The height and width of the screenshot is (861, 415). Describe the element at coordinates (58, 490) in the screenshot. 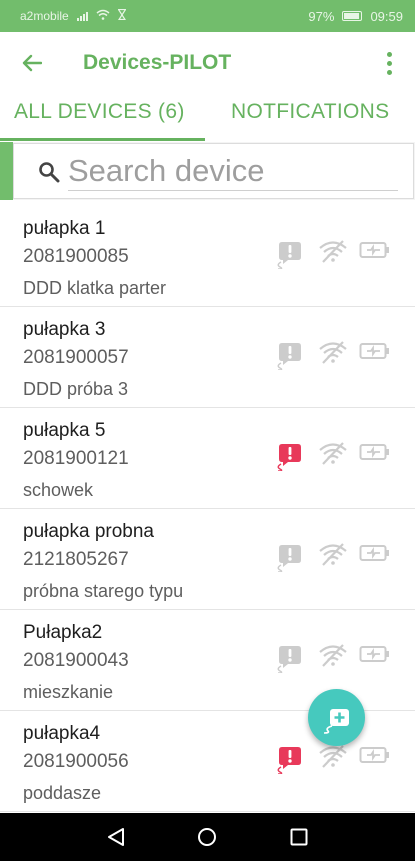

I see `device-location: schowek` at that location.